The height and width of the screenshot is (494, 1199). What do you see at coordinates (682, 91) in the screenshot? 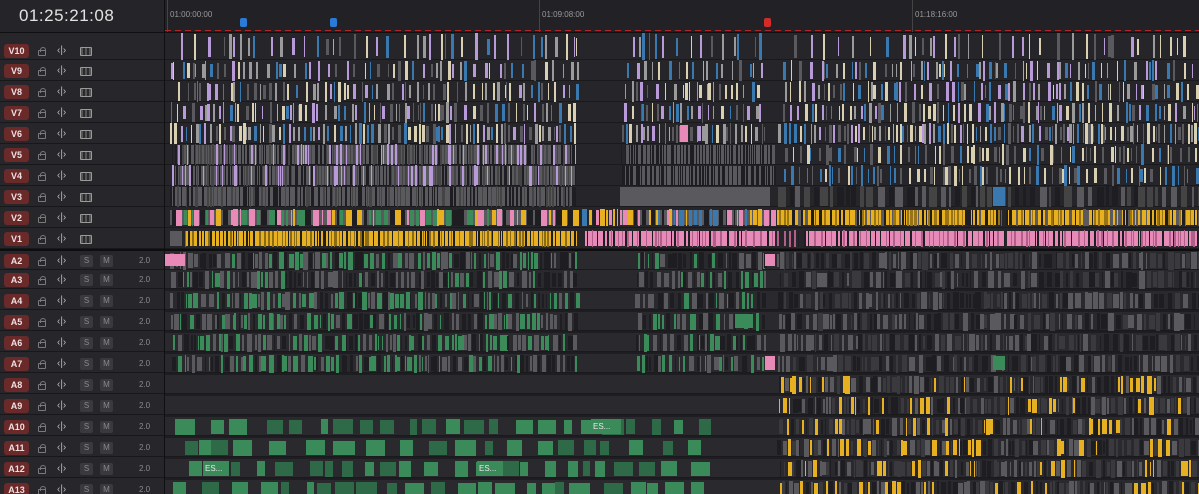
I see `video-lane-v8` at bounding box center [682, 91].